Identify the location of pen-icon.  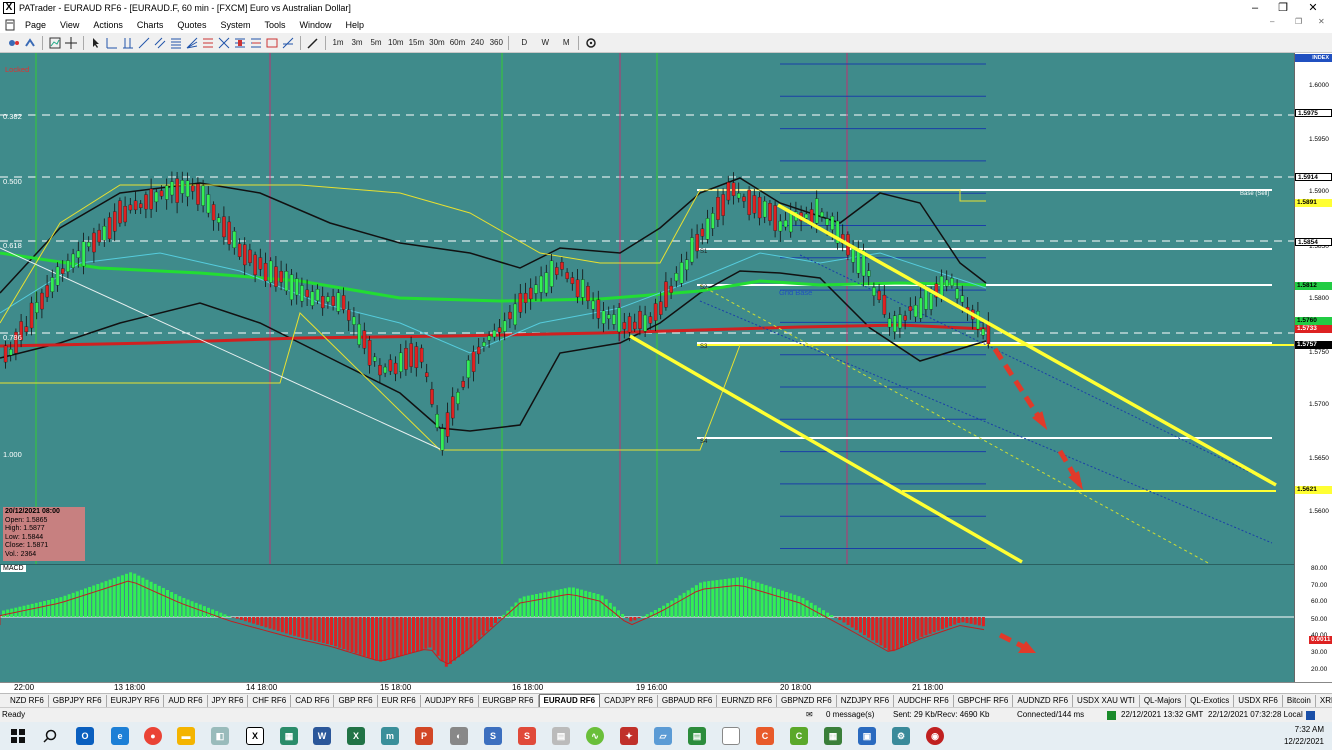
(313, 43).